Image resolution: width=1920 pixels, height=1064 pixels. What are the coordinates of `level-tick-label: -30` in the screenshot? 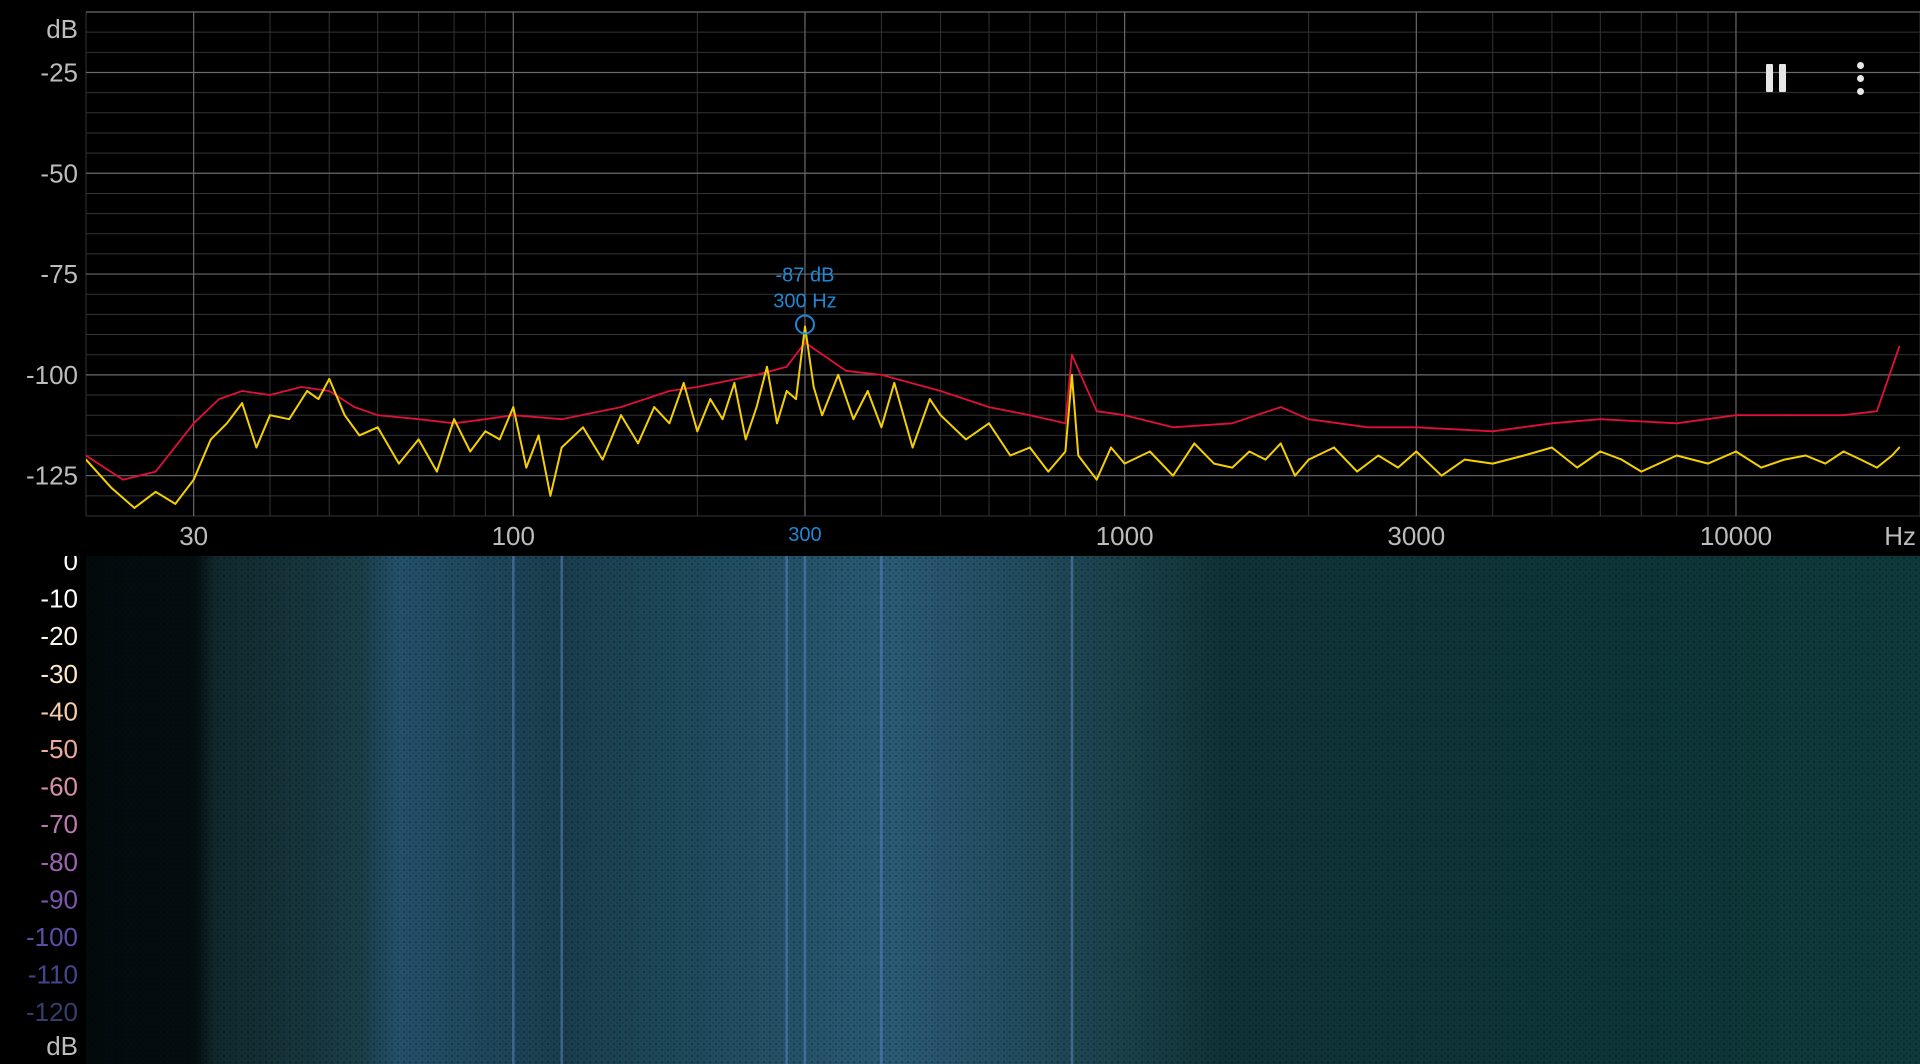 It's located at (59, 674).